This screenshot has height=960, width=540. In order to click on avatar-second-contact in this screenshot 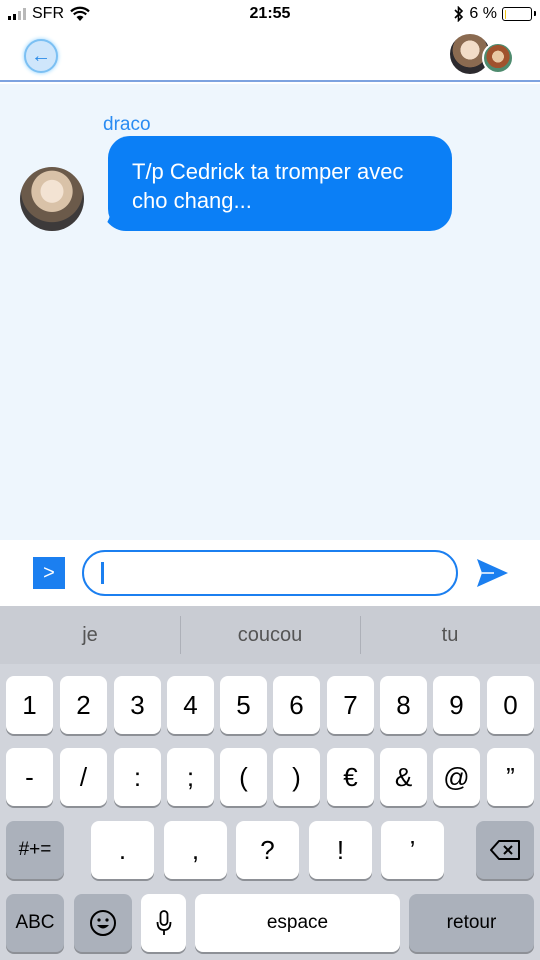, I will do `click(498, 58)`.